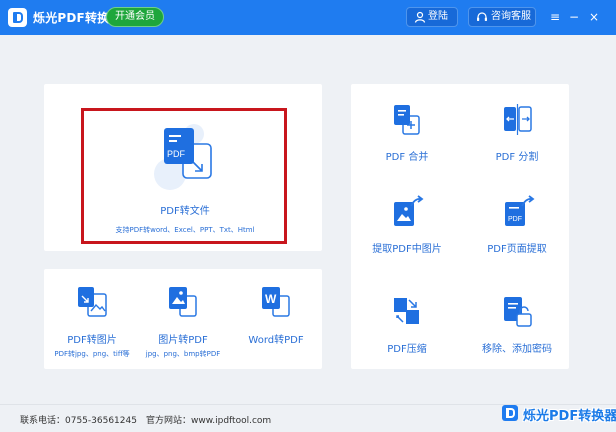  Describe the element at coordinates (517, 157) in the screenshot. I see `tool-label: PDF 分割` at that location.